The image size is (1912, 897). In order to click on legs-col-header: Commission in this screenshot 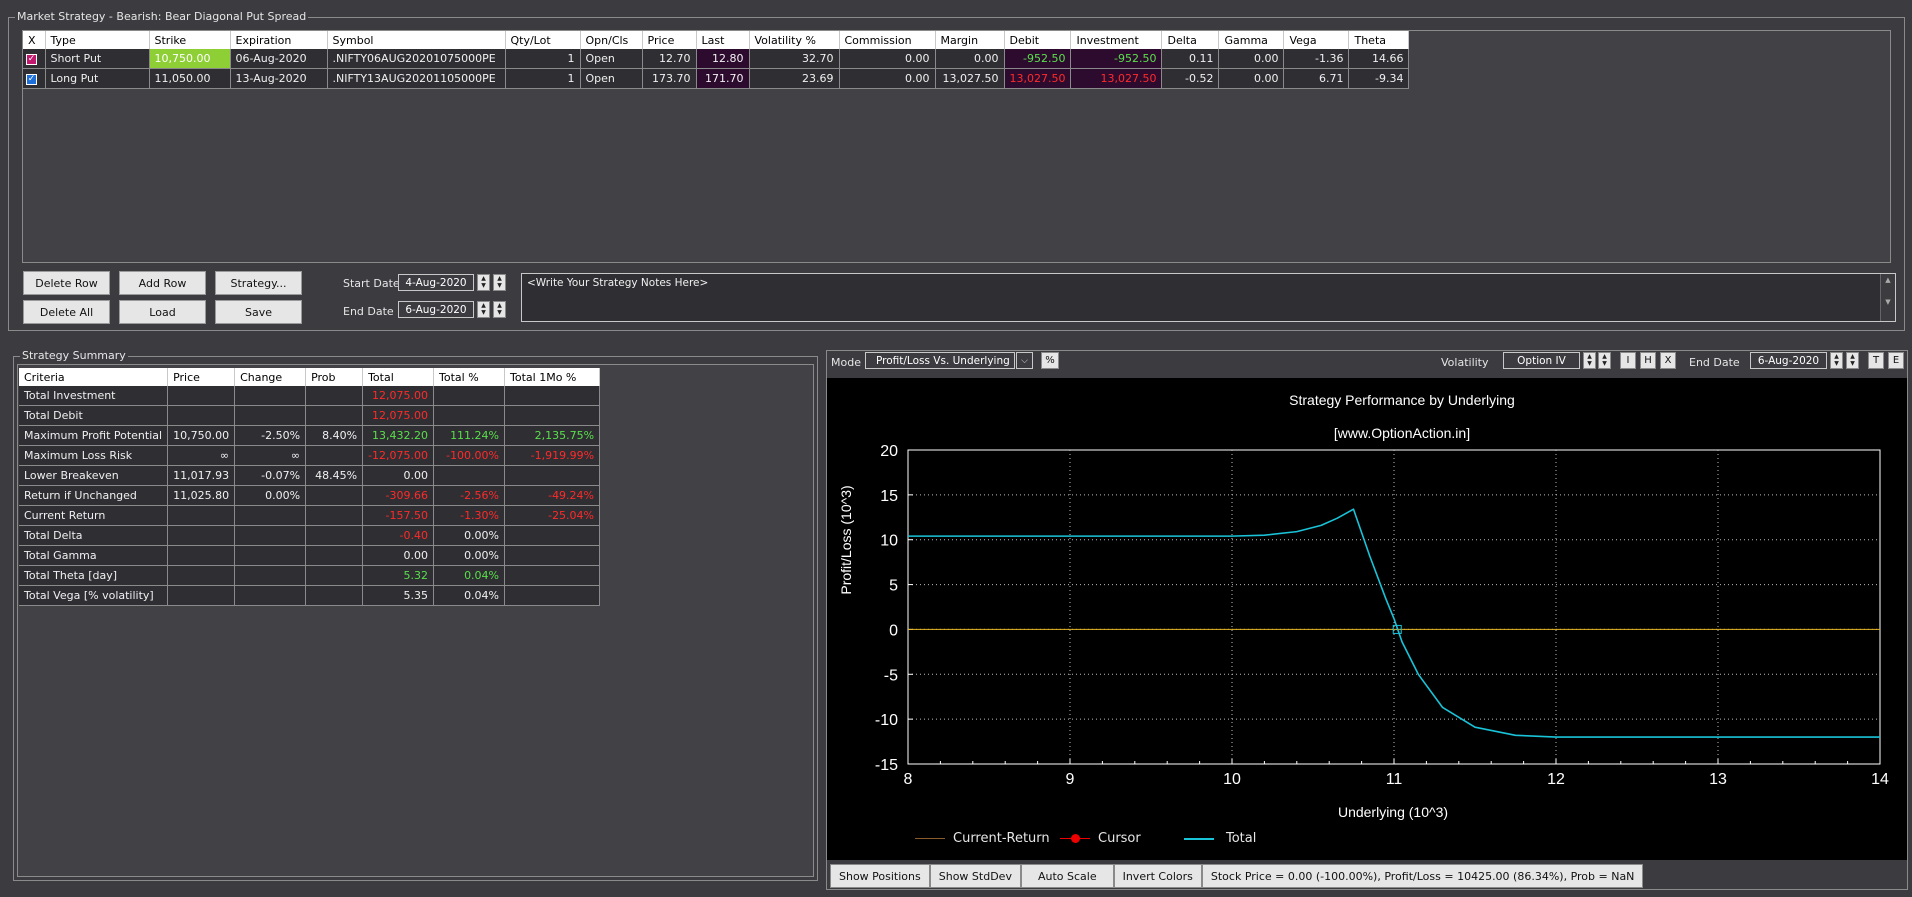, I will do `click(887, 40)`.